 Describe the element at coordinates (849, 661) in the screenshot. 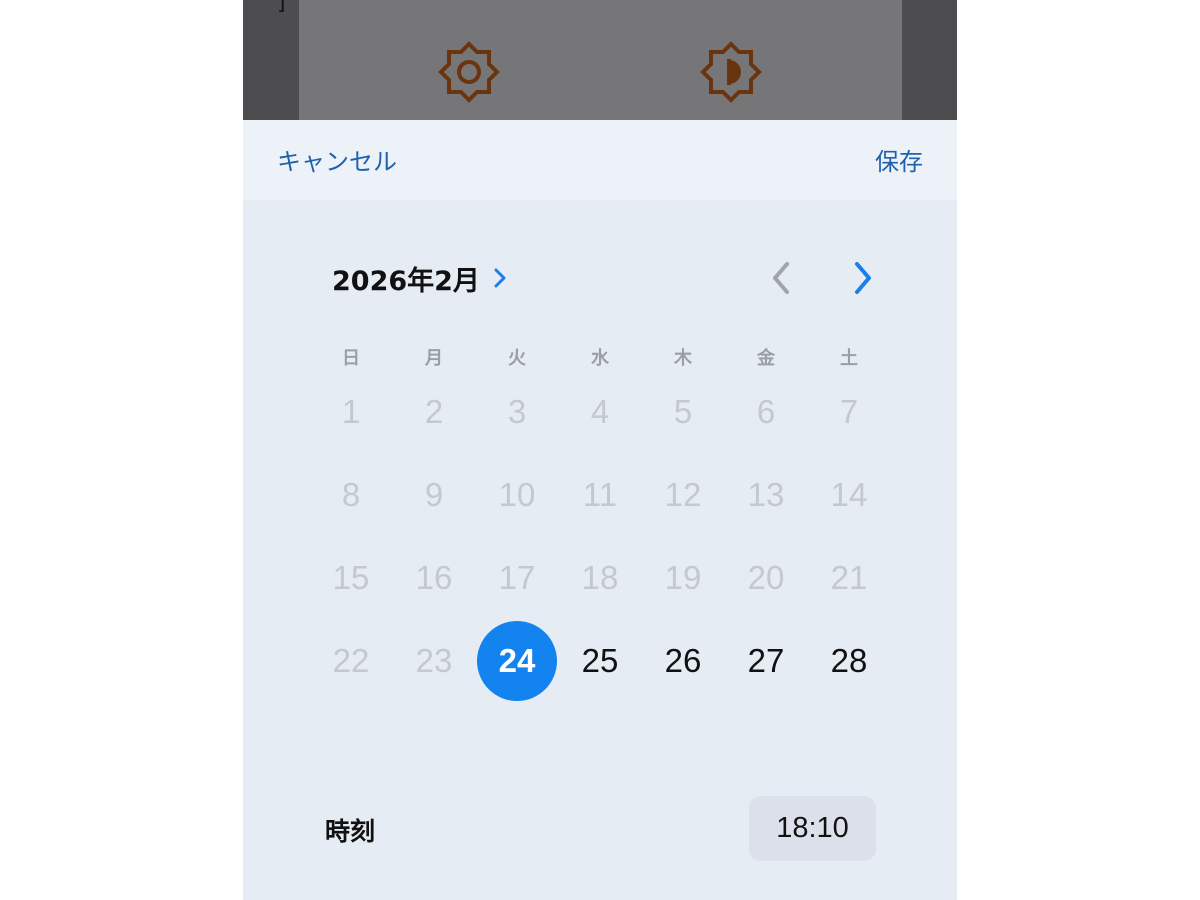

I see `calendar-day: 28` at that location.